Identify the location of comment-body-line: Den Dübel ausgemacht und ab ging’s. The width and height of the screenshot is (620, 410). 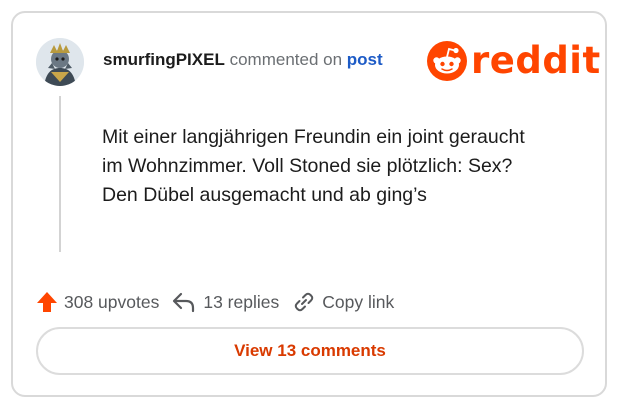
(264, 195).